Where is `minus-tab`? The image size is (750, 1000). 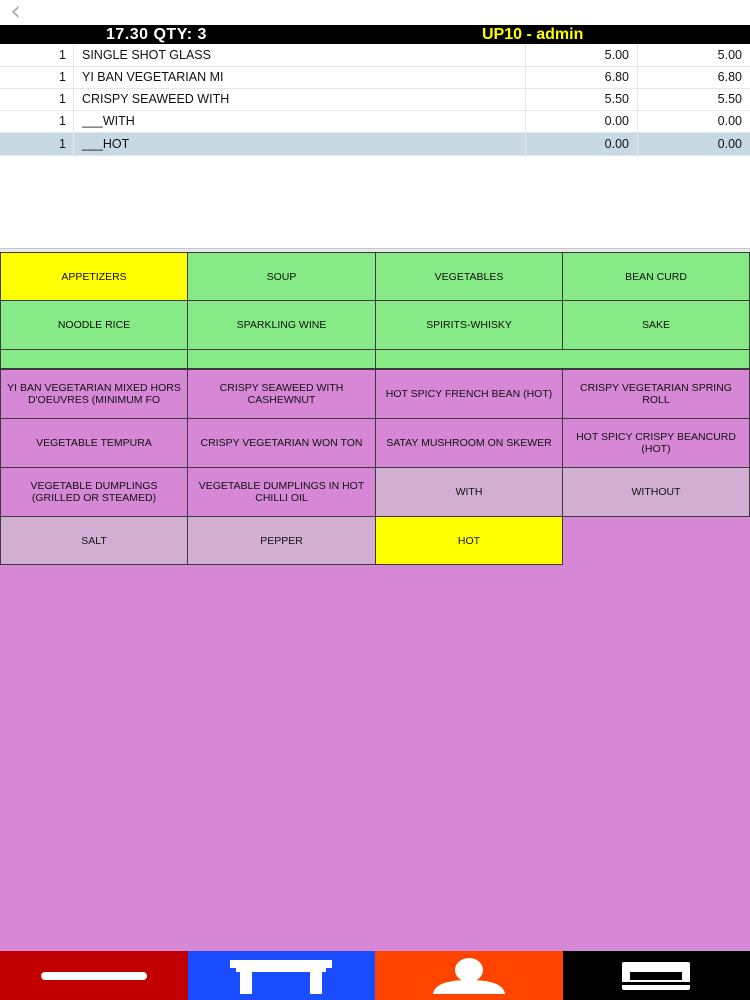
minus-tab is located at coordinates (94, 975).